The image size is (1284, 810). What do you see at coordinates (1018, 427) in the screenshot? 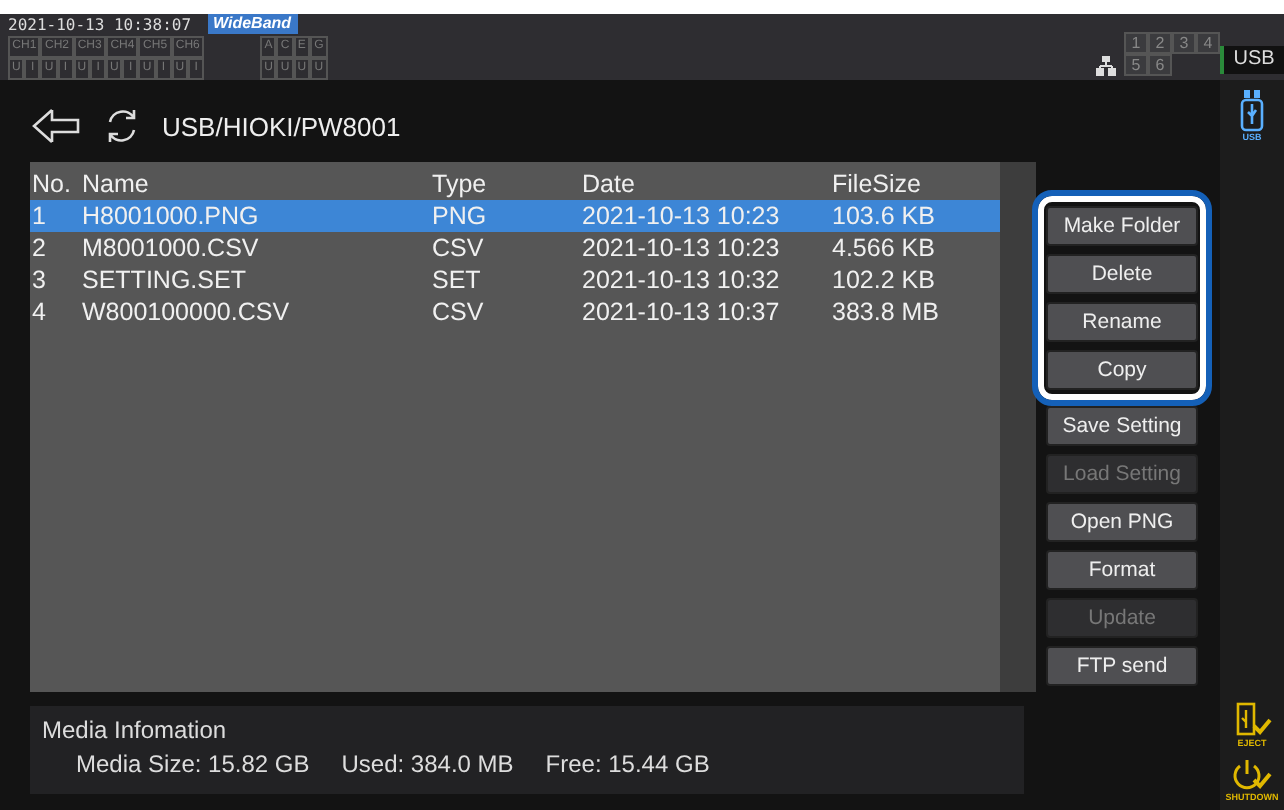
I see `scrollbar` at bounding box center [1018, 427].